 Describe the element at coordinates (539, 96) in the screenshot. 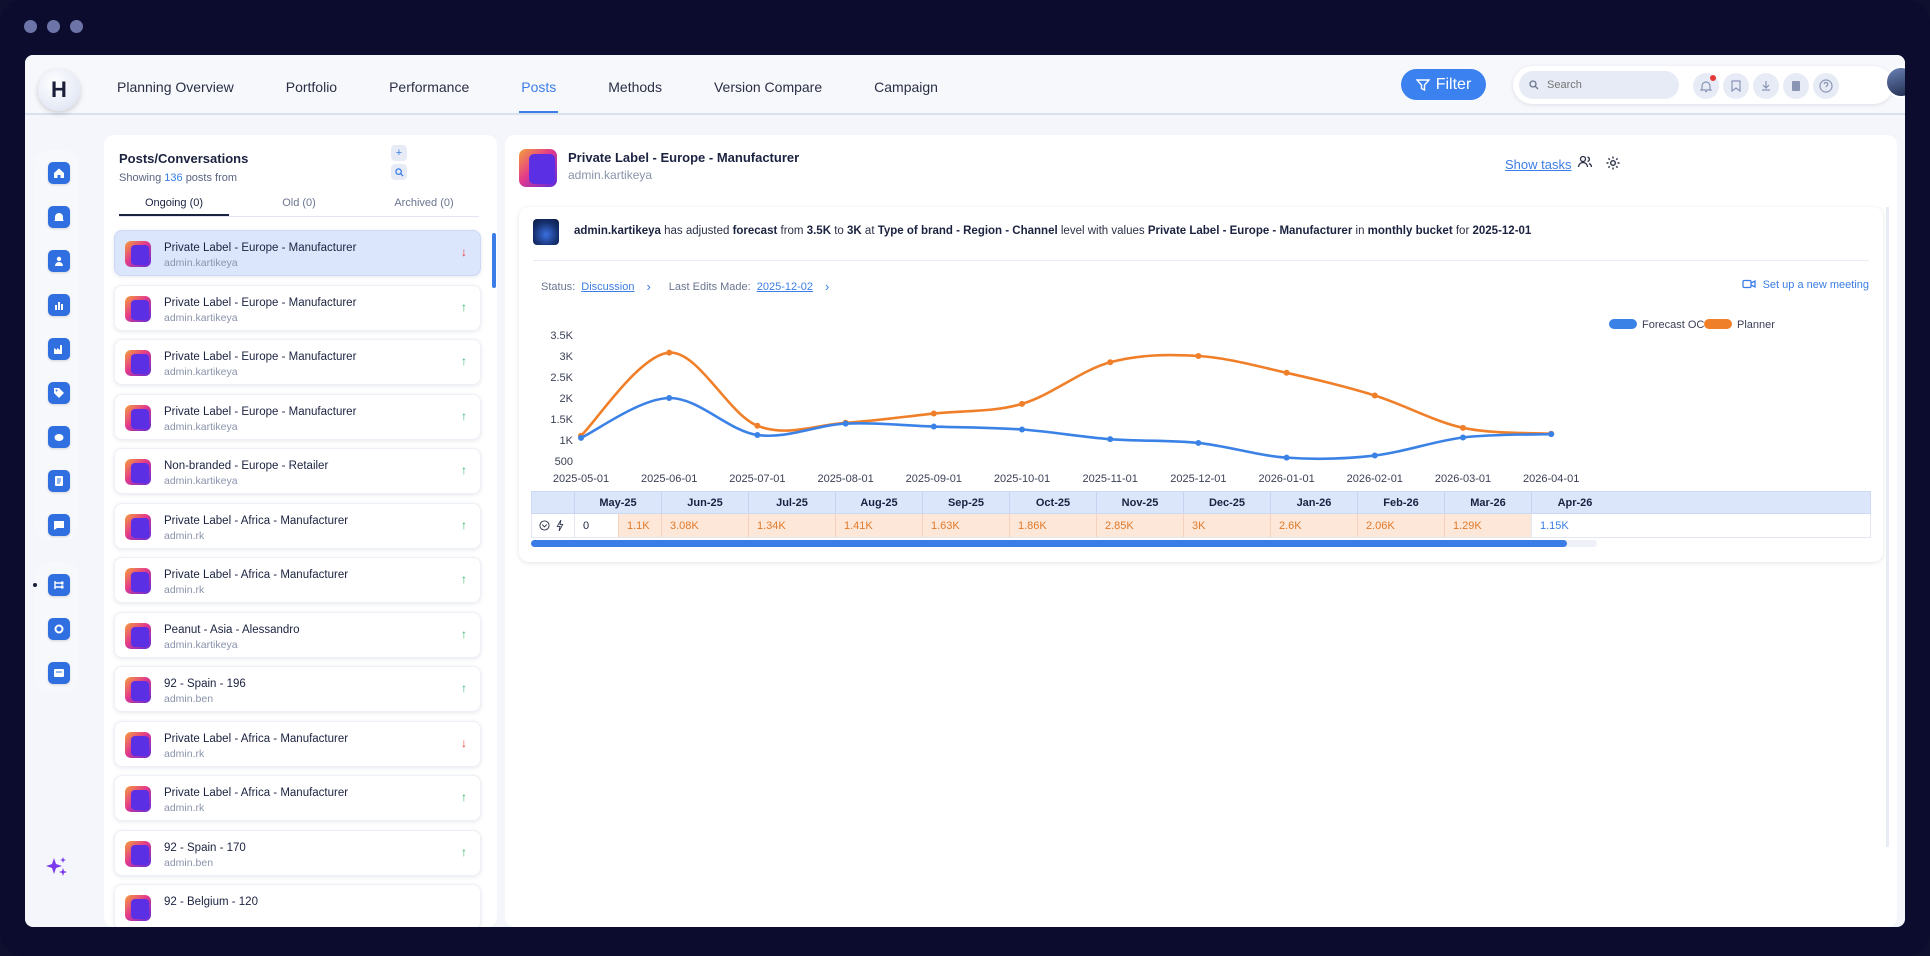

I see `nav-tab-posts: Posts` at that location.